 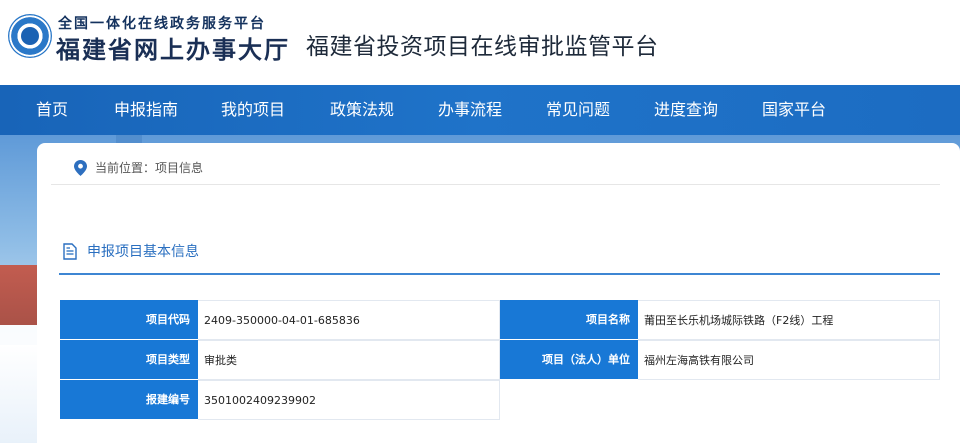 I want to click on banner-bridge-deck, so click(x=20, y=335).